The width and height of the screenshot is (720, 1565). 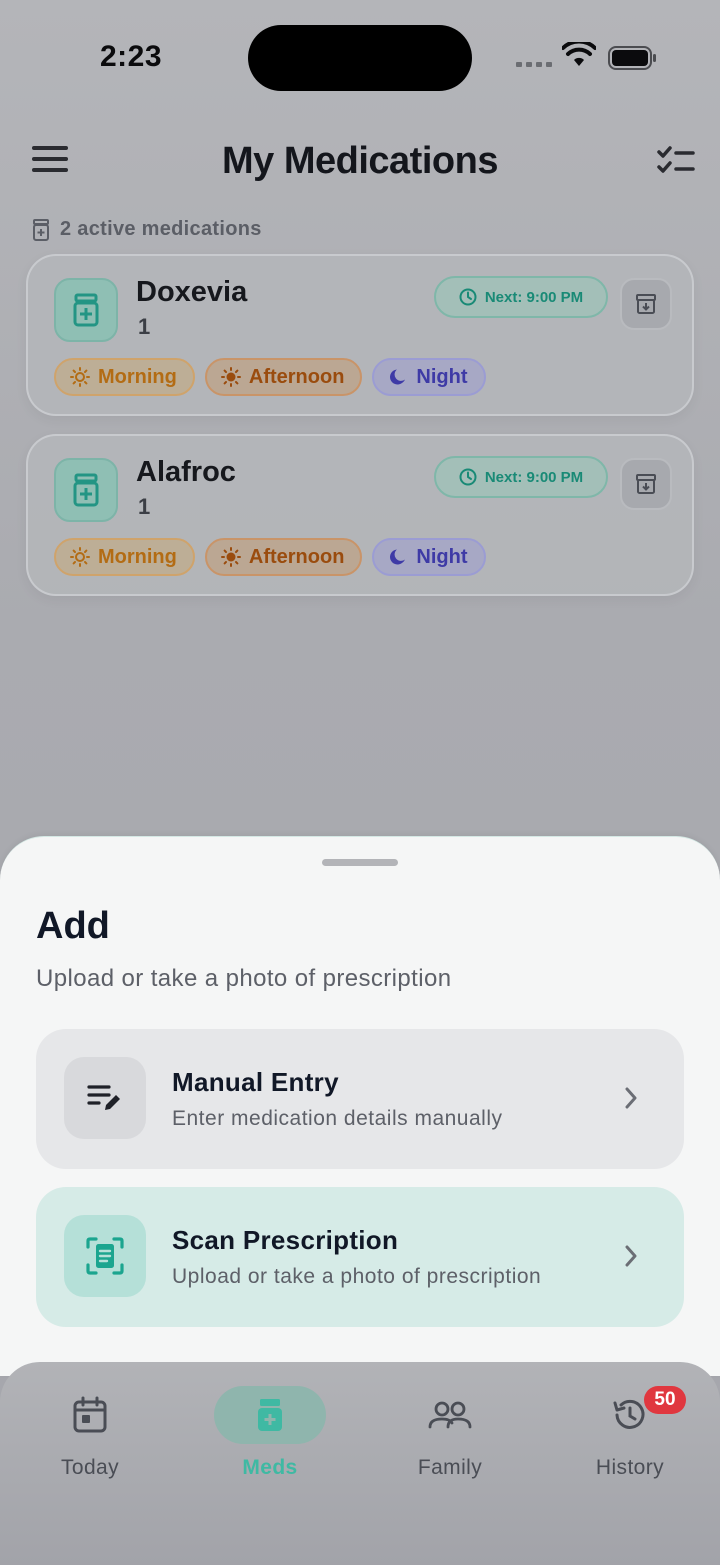 I want to click on tab-label: Meds, so click(x=270, y=1467).